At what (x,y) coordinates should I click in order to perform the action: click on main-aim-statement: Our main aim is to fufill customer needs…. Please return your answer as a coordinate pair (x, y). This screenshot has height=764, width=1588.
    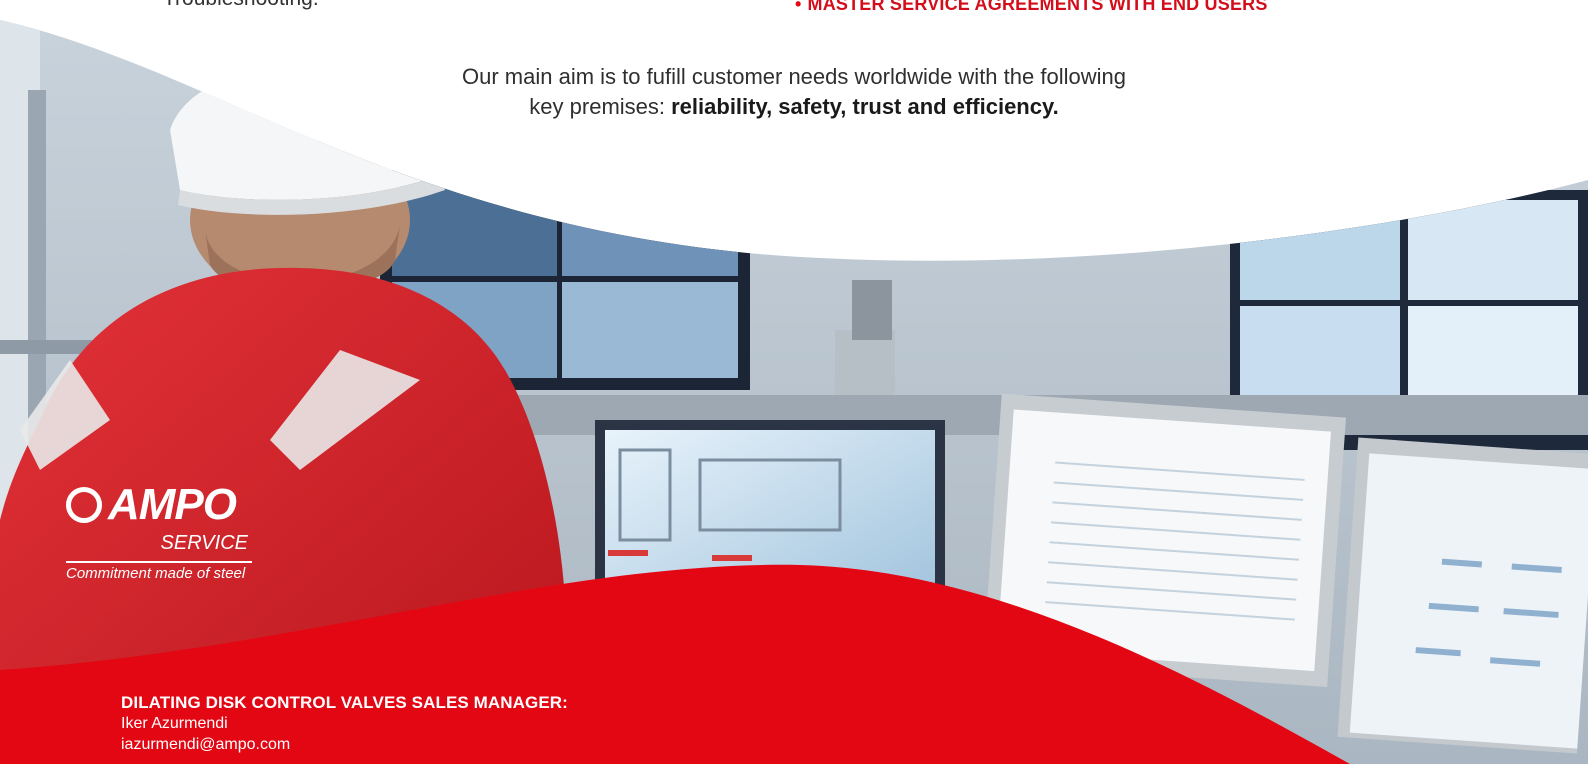
    Looking at the image, I should click on (794, 92).